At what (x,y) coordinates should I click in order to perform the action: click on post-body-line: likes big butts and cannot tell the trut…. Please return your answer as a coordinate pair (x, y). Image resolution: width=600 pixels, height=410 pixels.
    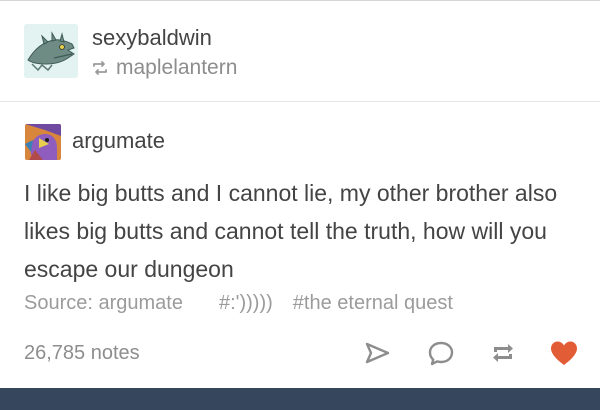
    Looking at the image, I should click on (285, 231).